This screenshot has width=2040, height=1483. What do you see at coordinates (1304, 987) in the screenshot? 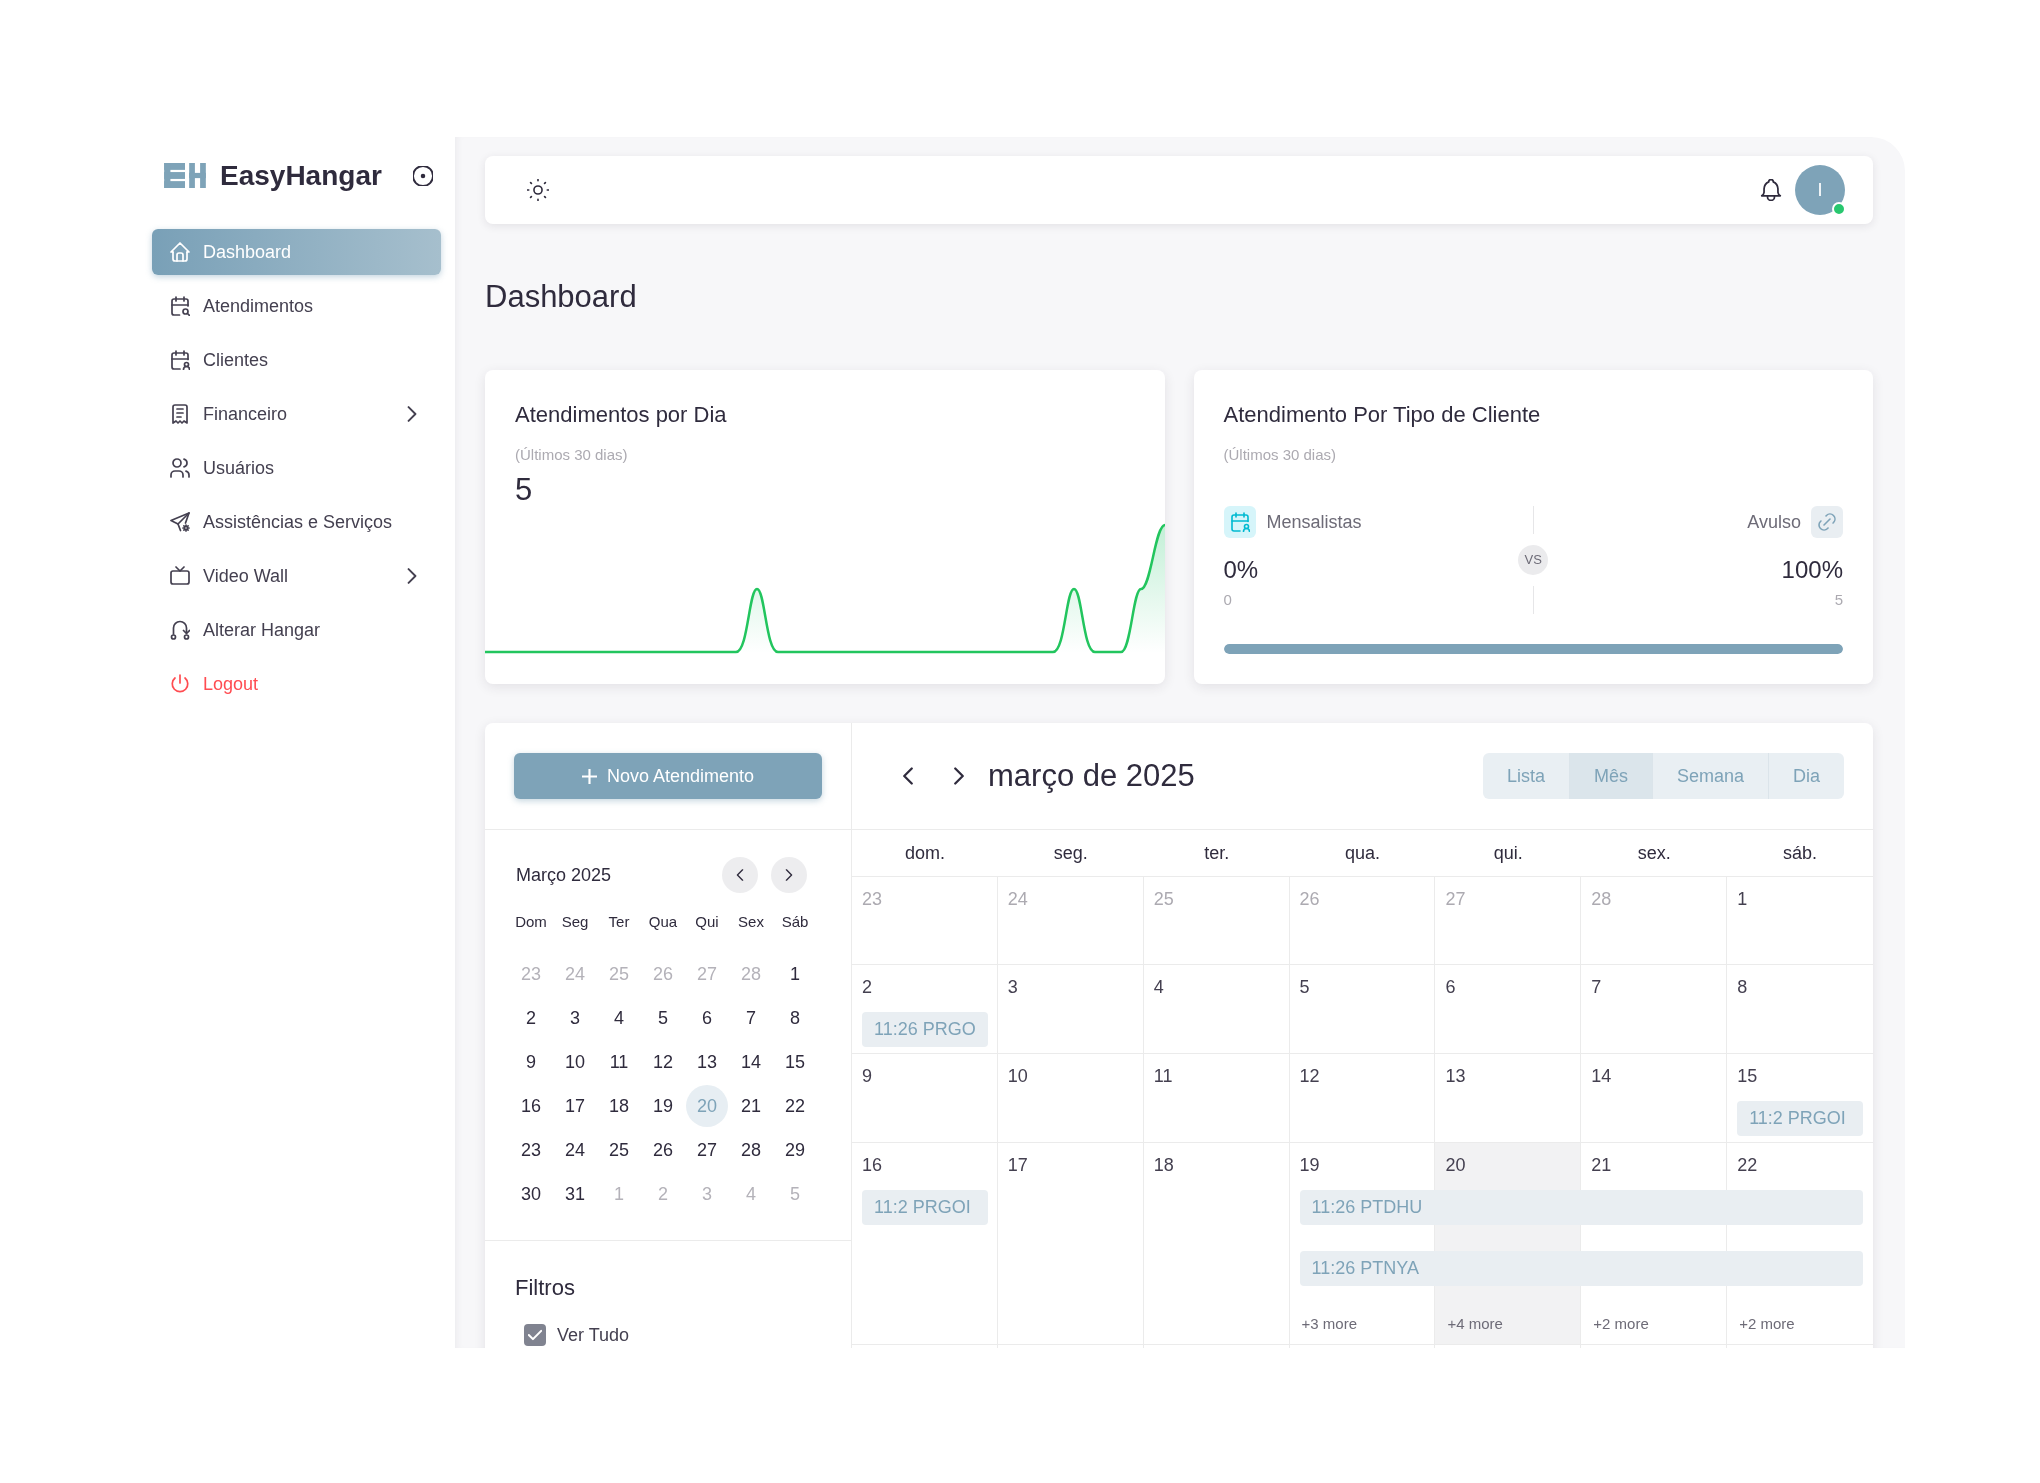
I see `day-number: 5` at bounding box center [1304, 987].